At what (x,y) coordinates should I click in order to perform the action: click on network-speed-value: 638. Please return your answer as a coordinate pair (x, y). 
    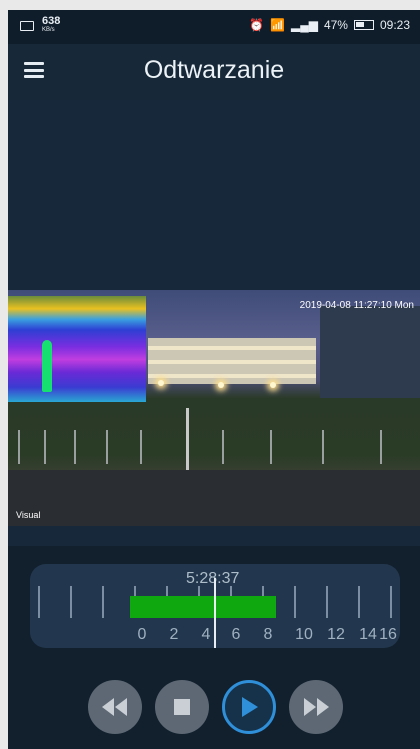
    Looking at the image, I should click on (51, 21).